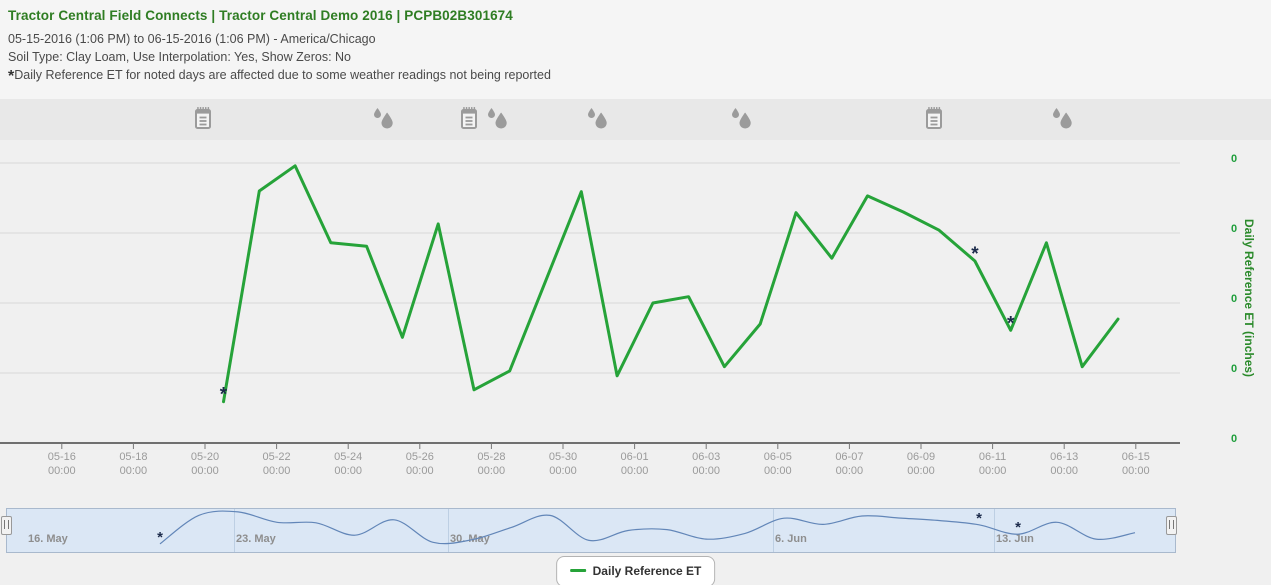  Describe the element at coordinates (849, 464) in the screenshot. I see `x-axis-label: 06-07 00:00` at that location.